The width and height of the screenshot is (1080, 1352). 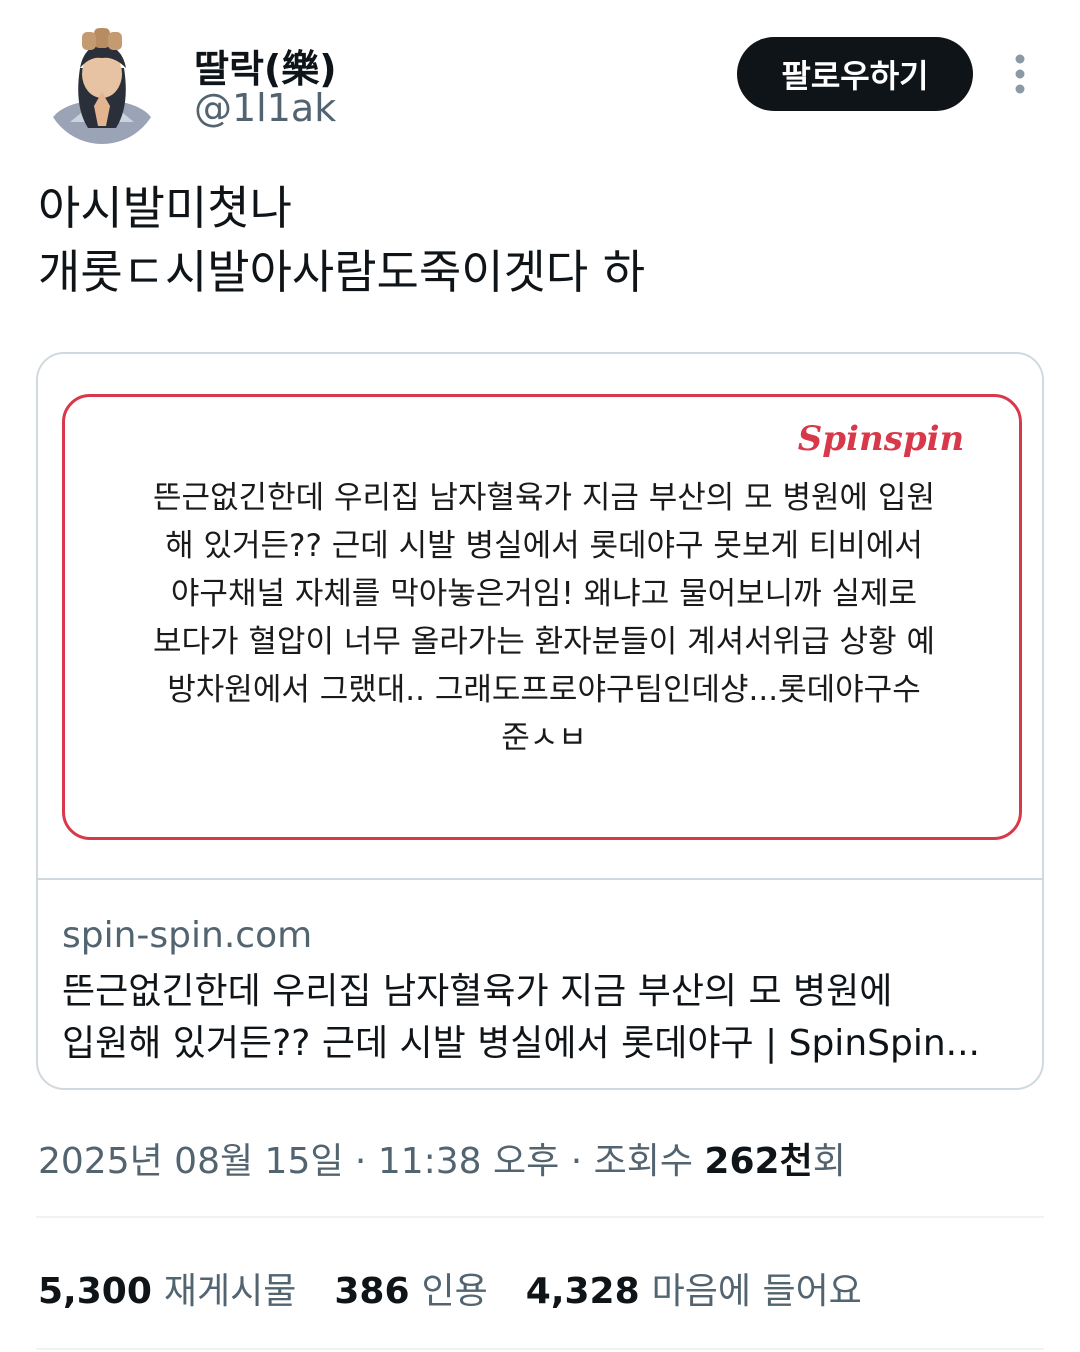 What do you see at coordinates (544, 498) in the screenshot?
I see `card-image-line: 뜬근없긴한데 우리집 남자혈육가 지금 부산의 모 병원에 입원` at bounding box center [544, 498].